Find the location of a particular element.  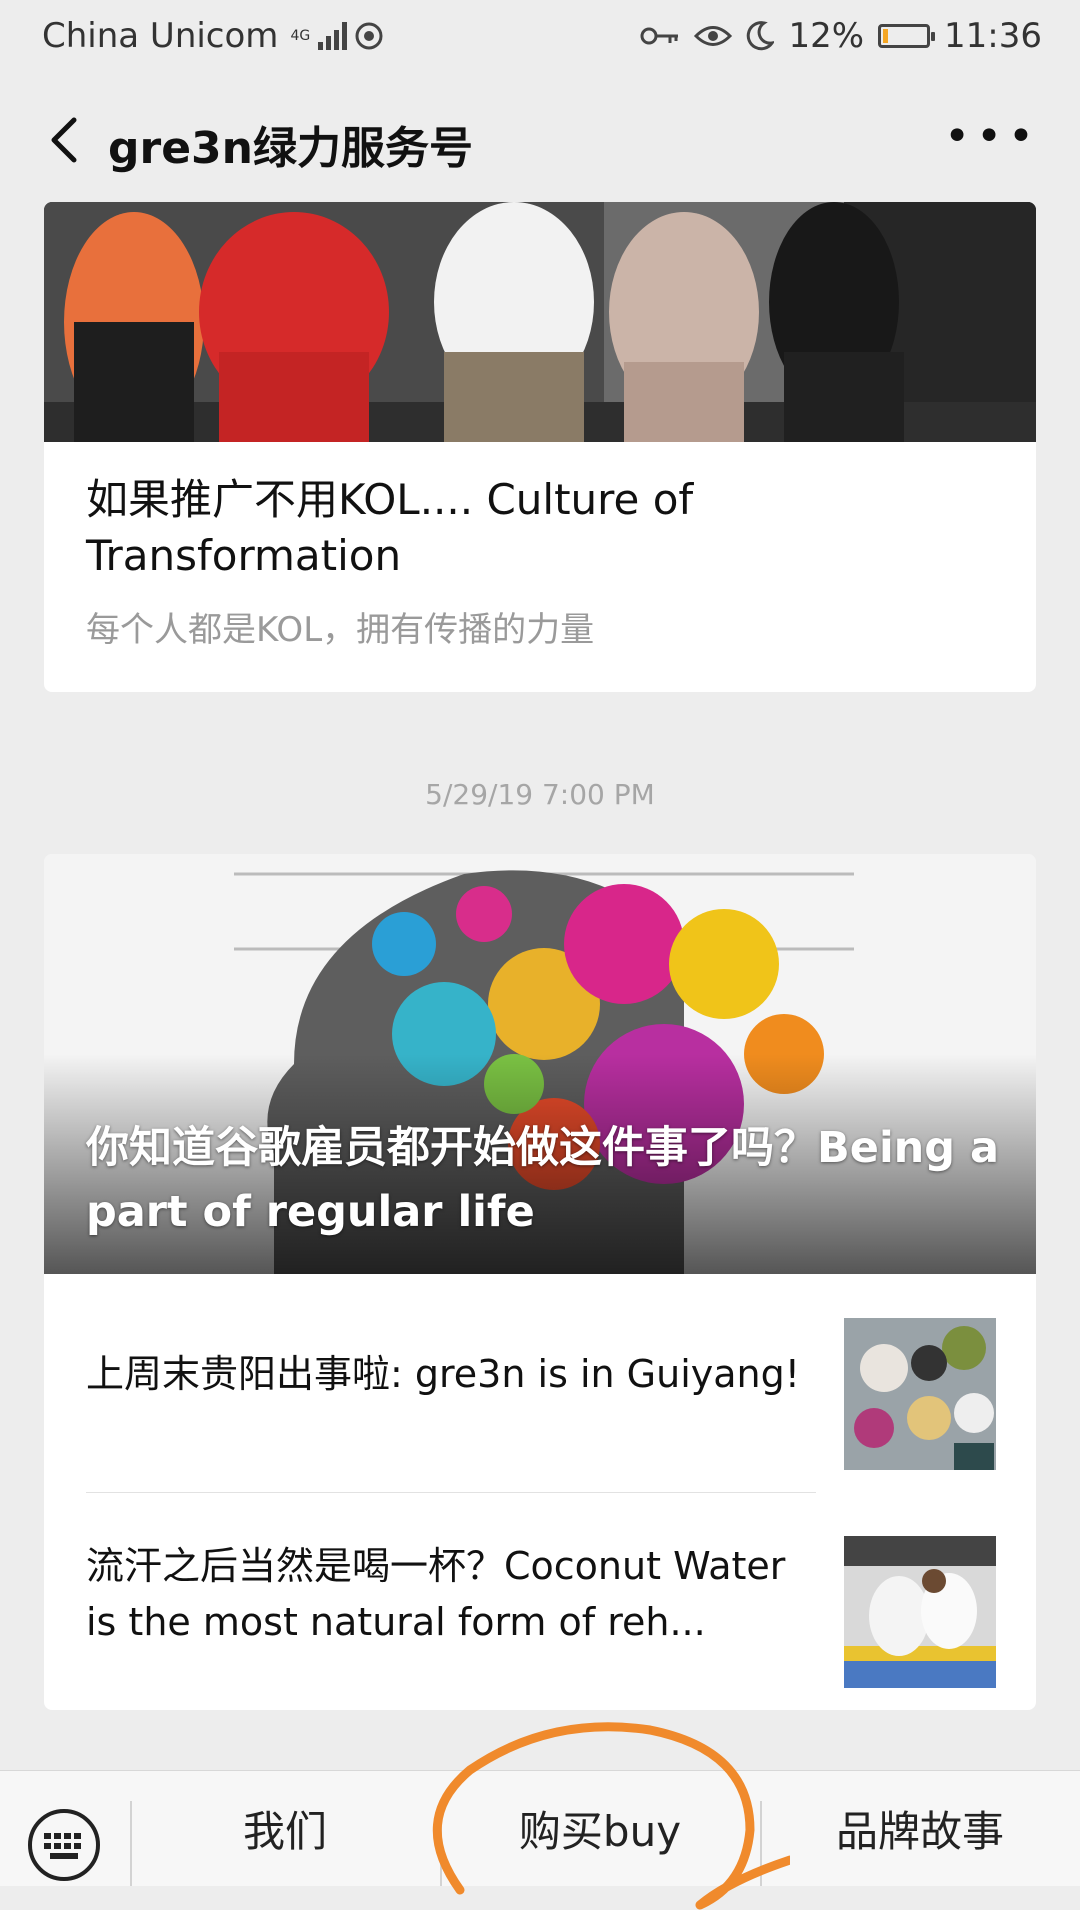

menu-item-brand-story: 品牌故事 is located at coordinates (920, 1828).